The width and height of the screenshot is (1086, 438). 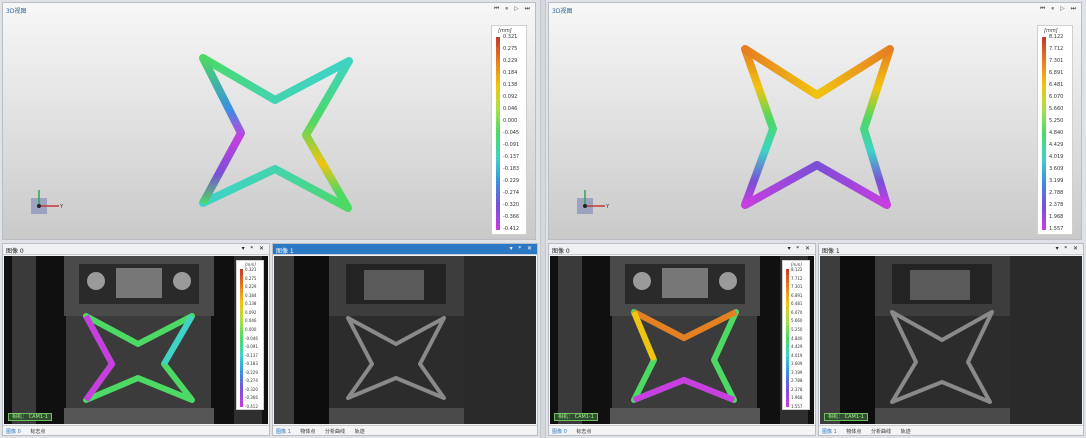 I want to click on image-pane-1: 图像 1 ▾ ᵠ ✕ 相机： CAM1-1 图像 1 物体点 分析曲线 轨迹, so click(x=951, y=339).